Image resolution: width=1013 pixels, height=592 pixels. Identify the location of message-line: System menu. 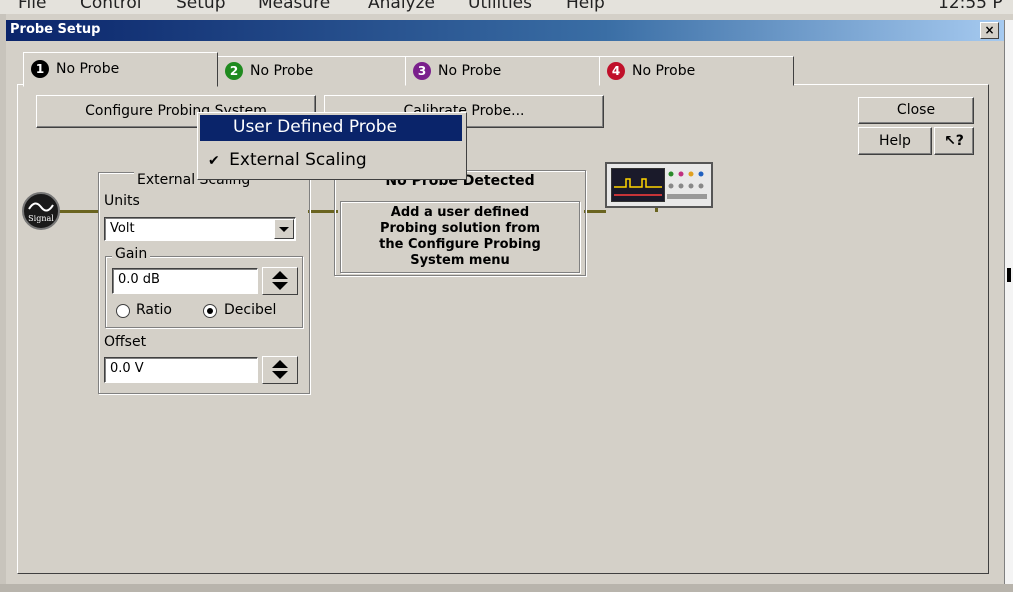
(460, 260).